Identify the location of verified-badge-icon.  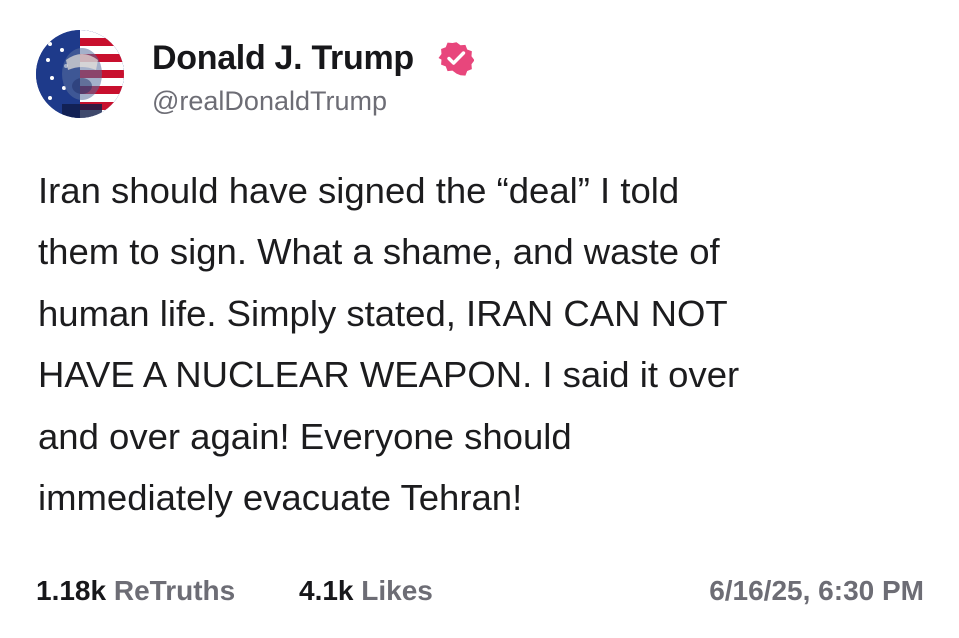
(456, 58).